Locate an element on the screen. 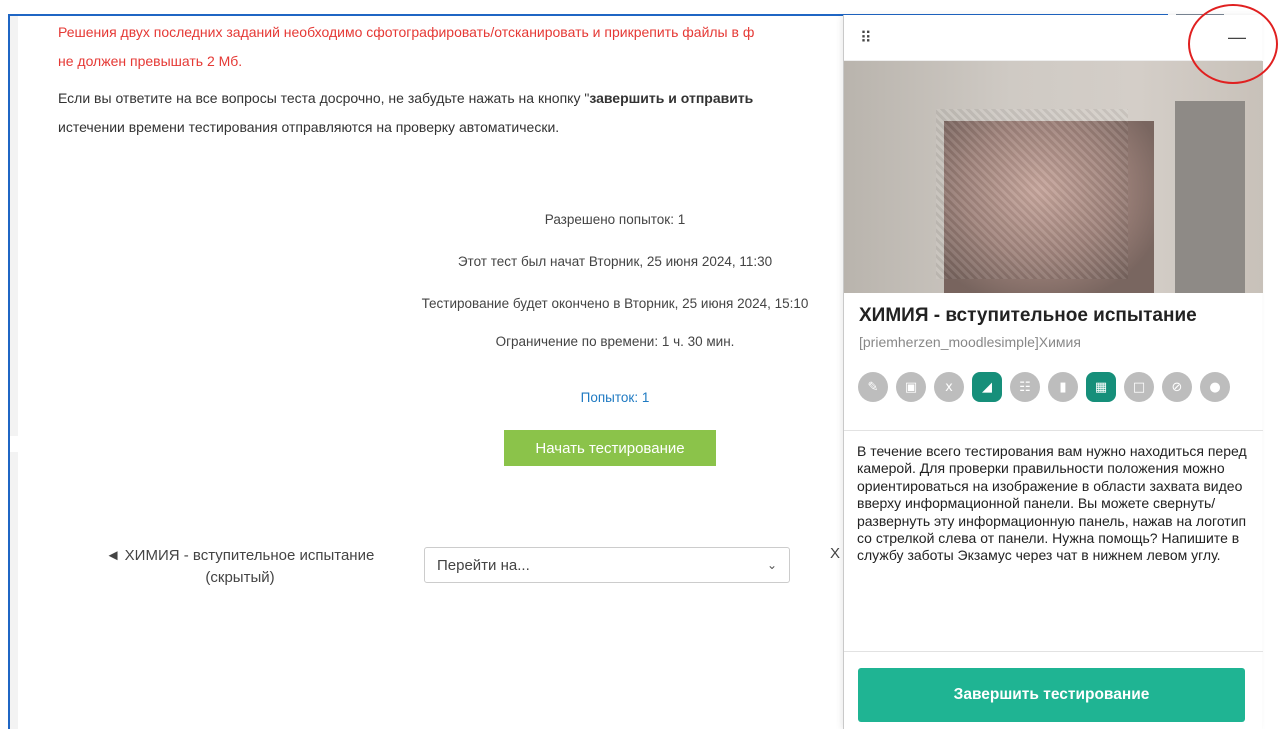  webcam-preview is located at coordinates (1053, 177).